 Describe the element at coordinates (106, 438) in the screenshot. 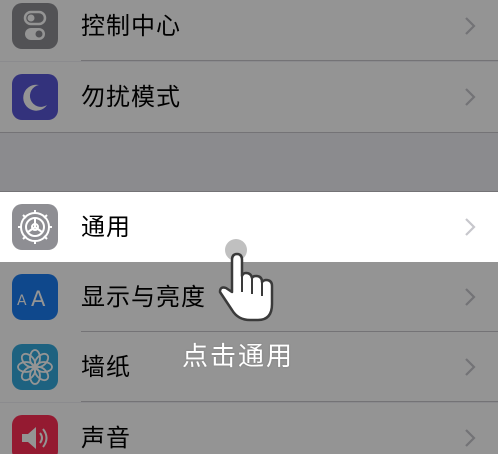

I see `settings-row-label: 声音` at that location.